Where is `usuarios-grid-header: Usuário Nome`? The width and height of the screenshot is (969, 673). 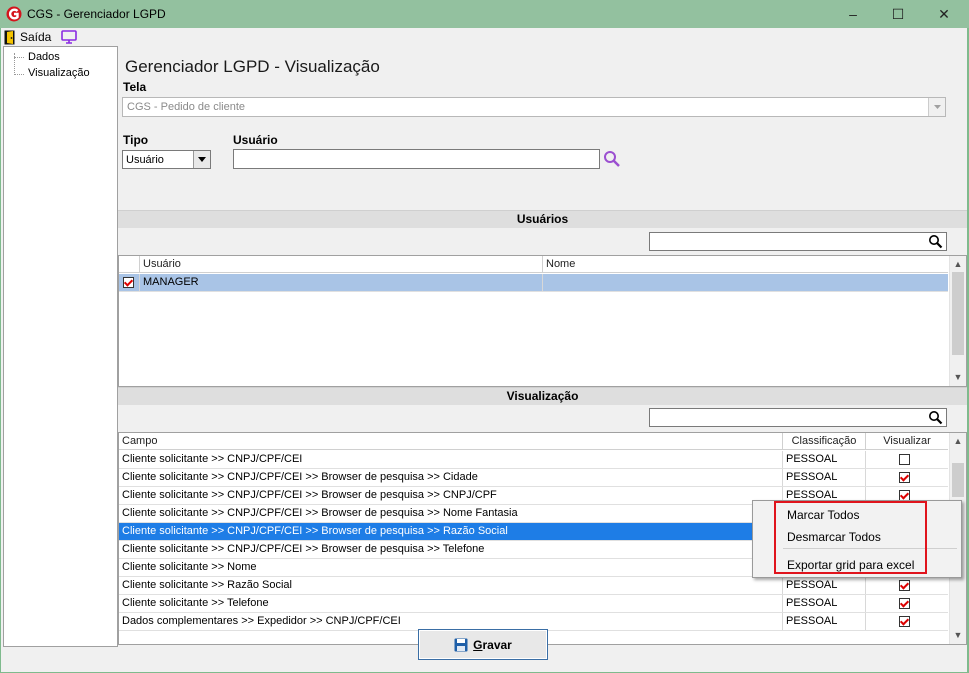
usuarios-grid-header: Usuário Nome is located at coordinates (533, 264).